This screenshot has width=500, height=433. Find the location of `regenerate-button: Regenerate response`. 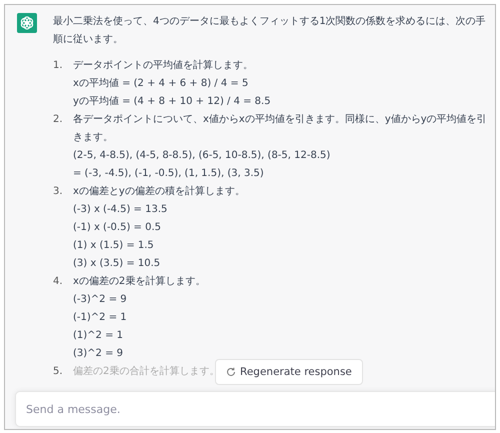

regenerate-button: Regenerate response is located at coordinates (289, 372).